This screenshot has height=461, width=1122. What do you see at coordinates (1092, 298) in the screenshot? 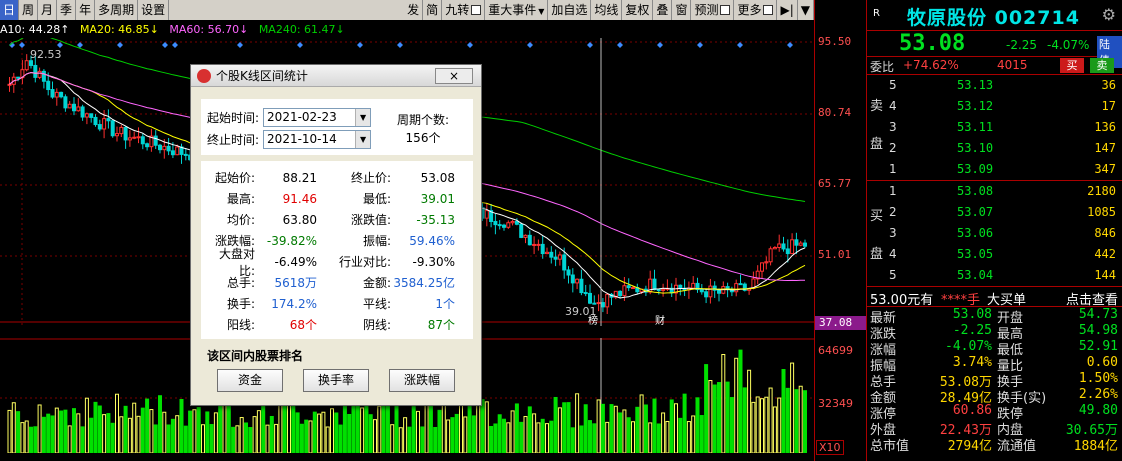
I see `view-big-order-link: 点击查看` at bounding box center [1092, 298].